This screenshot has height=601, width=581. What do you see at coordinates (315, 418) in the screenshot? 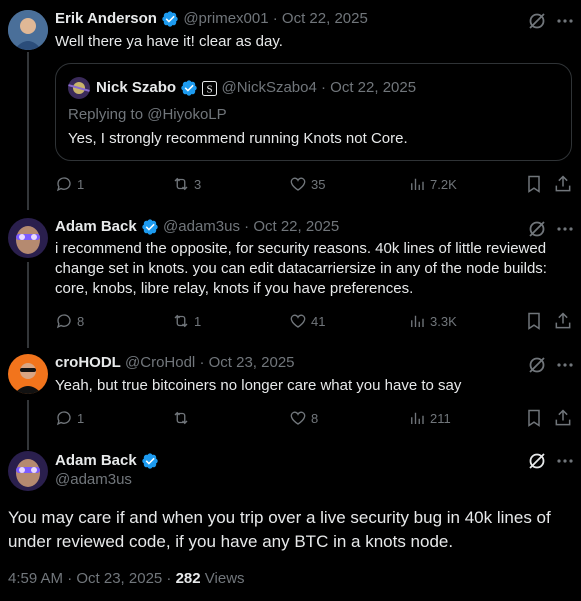
I see `like-count: 8` at bounding box center [315, 418].